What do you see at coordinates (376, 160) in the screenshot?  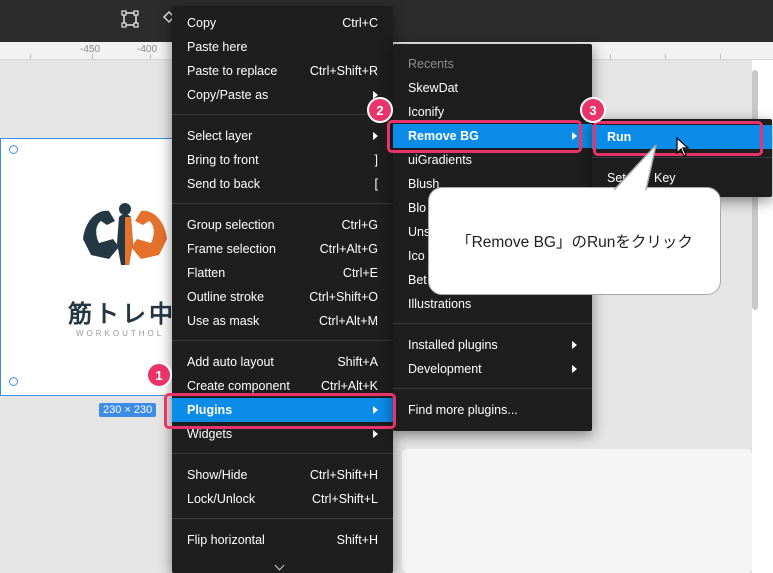 I see `menu-item-shortcut: ]` at bounding box center [376, 160].